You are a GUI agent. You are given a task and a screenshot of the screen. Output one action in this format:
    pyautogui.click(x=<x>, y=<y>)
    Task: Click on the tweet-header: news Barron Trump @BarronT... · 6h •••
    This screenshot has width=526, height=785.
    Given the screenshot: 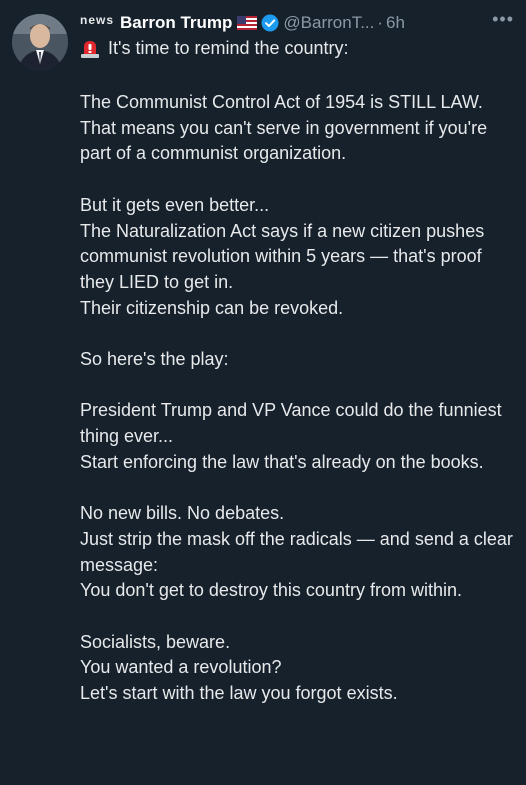 What is the action you would take?
    pyautogui.click(x=297, y=22)
    